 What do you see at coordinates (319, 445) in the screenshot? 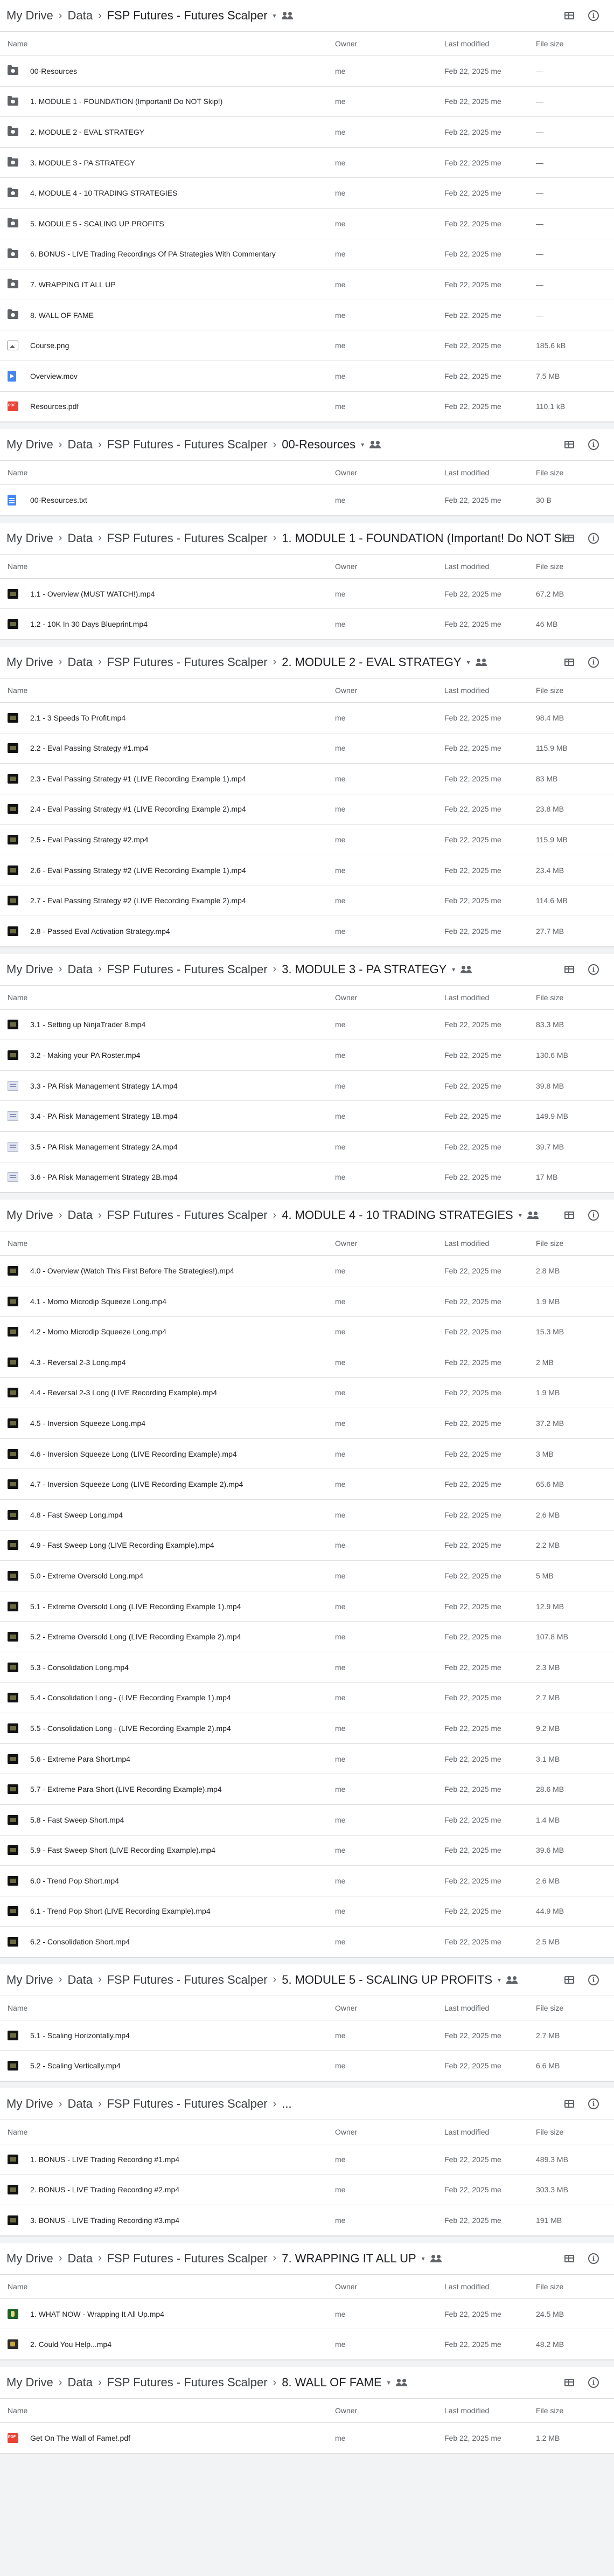
I see `breadcrumb-item: 00-Resources` at bounding box center [319, 445].